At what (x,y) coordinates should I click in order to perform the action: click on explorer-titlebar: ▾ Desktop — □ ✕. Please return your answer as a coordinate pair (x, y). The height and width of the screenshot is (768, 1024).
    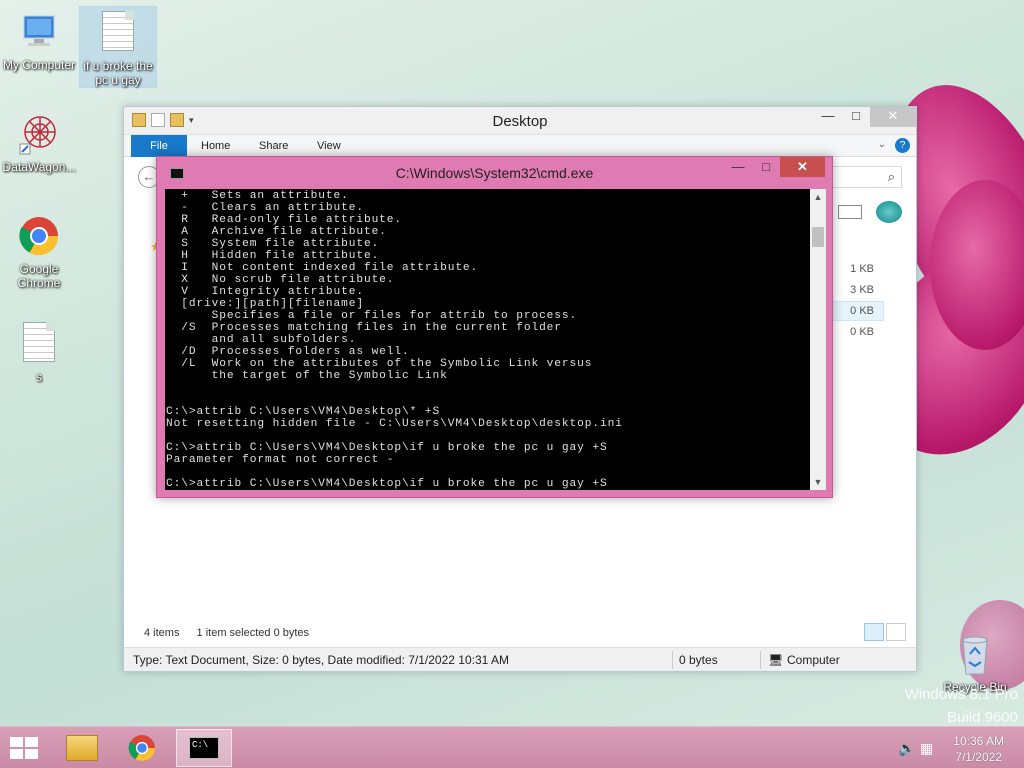
    Looking at the image, I should click on (520, 121).